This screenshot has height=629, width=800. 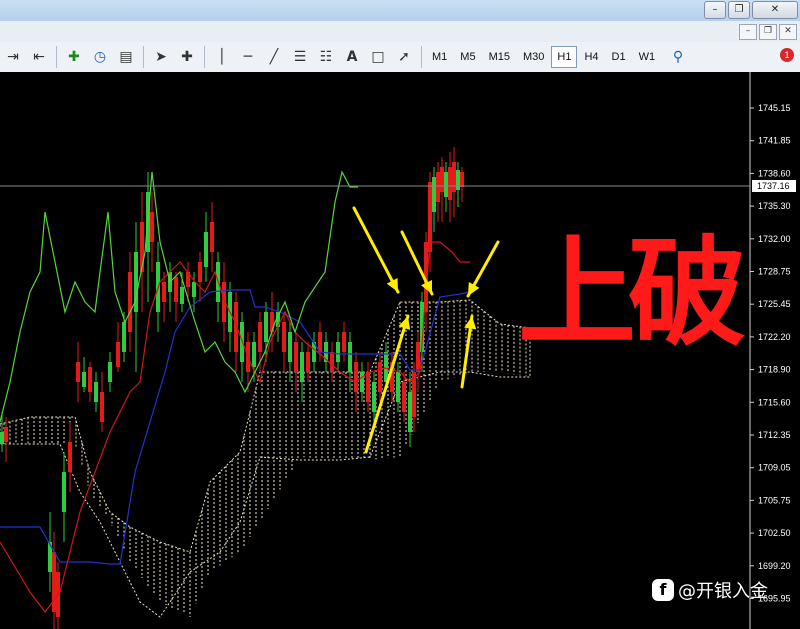 What do you see at coordinates (400, 31) in the screenshot?
I see `menu-bar: – ❐ ✕` at bounding box center [400, 31].